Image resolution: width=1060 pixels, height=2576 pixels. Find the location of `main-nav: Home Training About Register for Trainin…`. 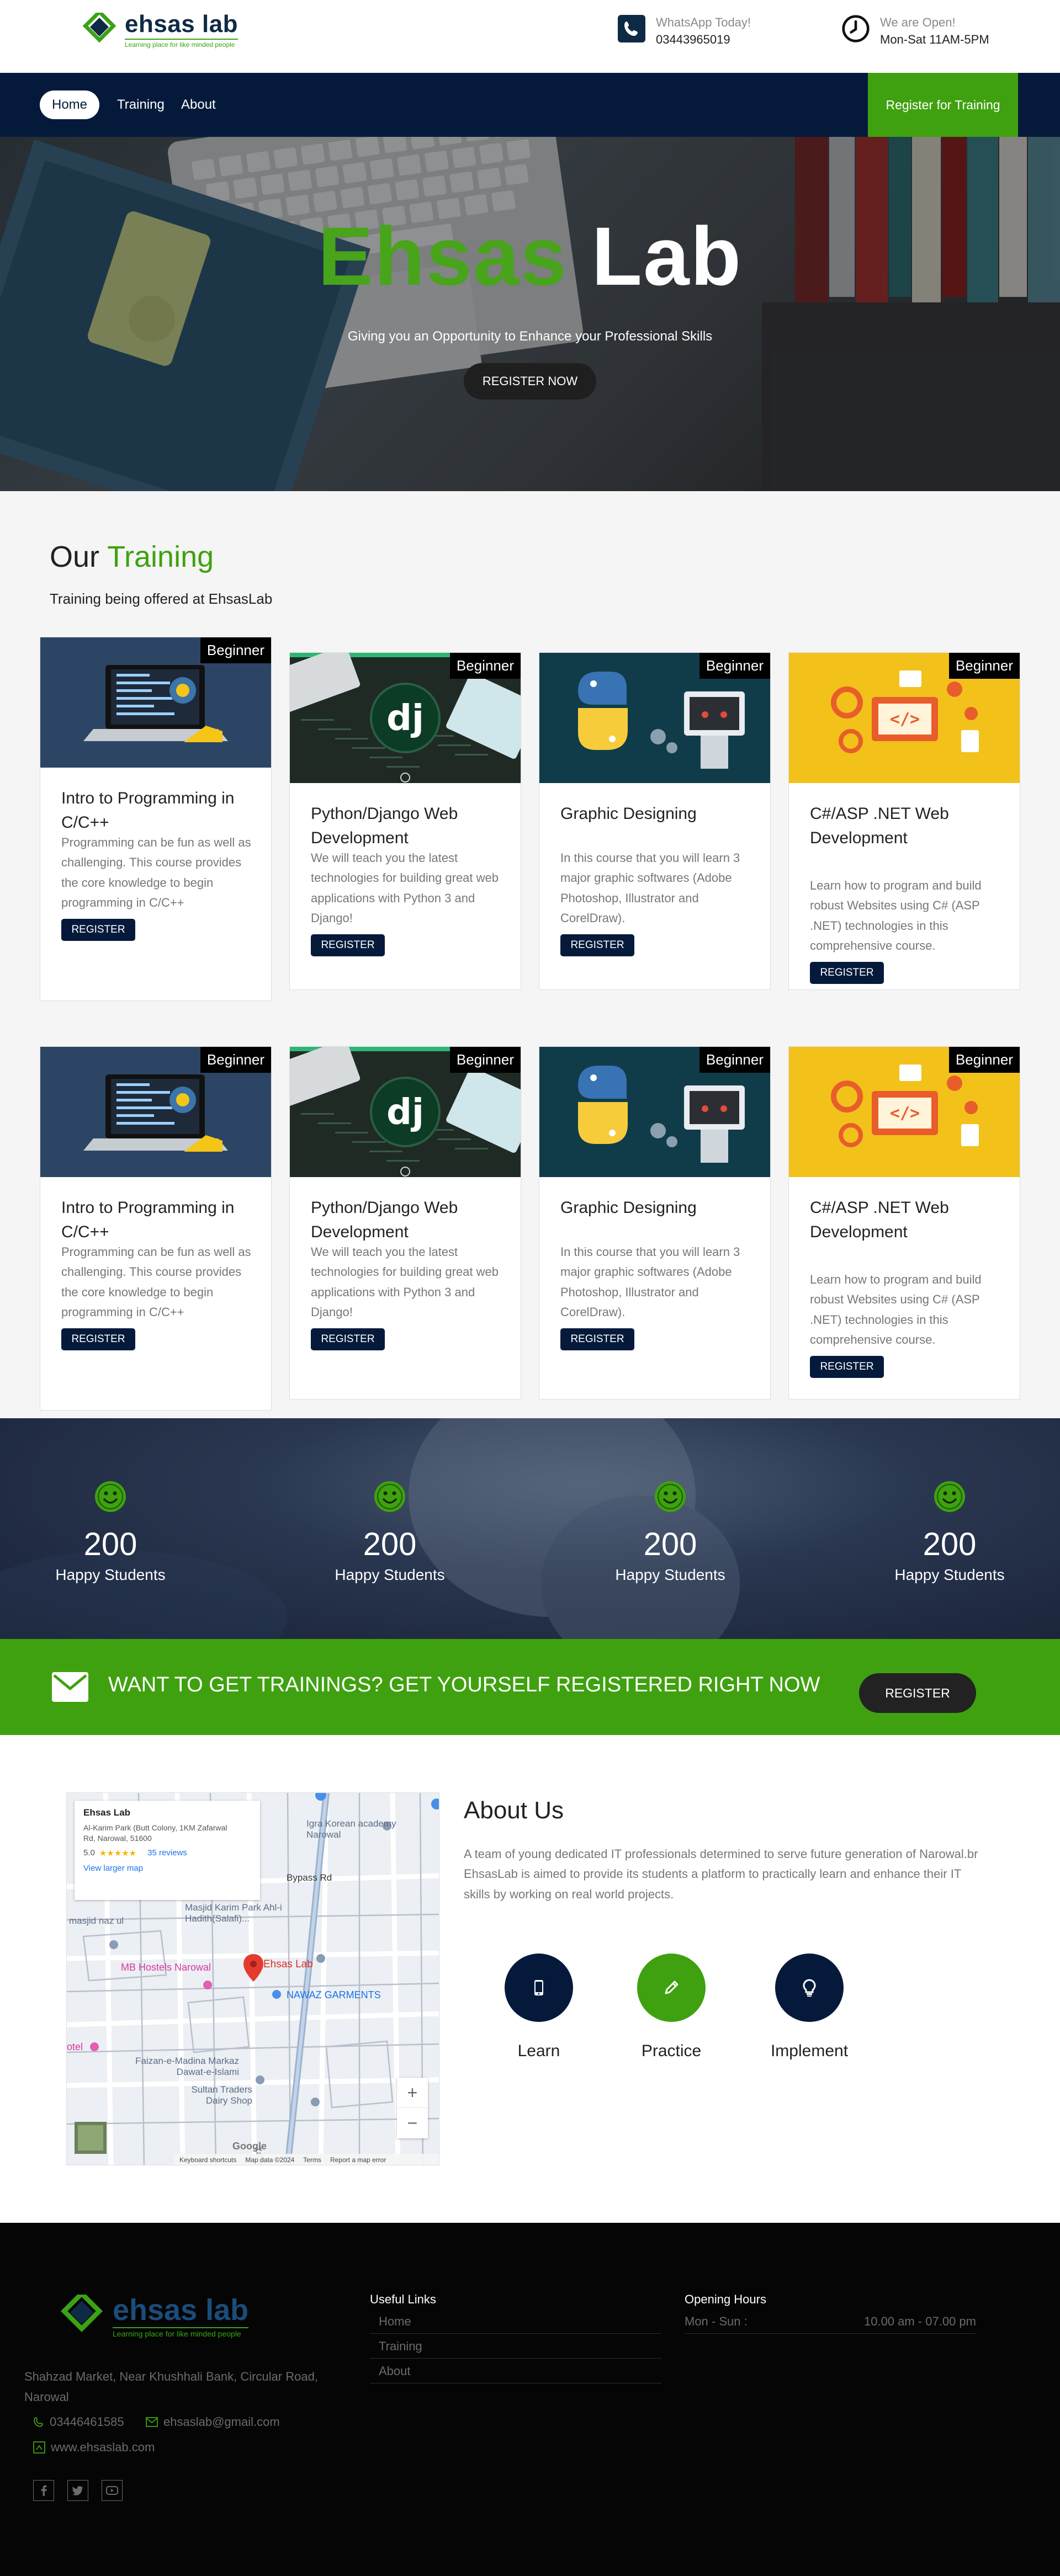

main-nav: Home Training About Register for Trainin… is located at coordinates (530, 105).